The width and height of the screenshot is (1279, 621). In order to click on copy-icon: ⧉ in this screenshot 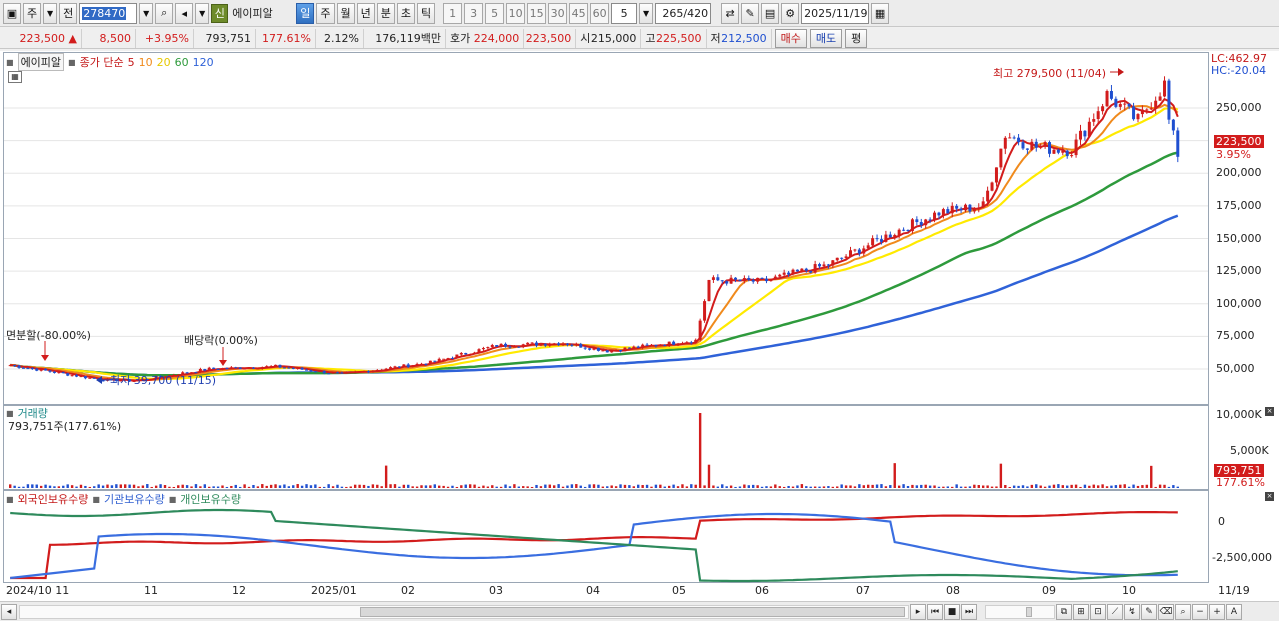, I will do `click(1064, 611)`.